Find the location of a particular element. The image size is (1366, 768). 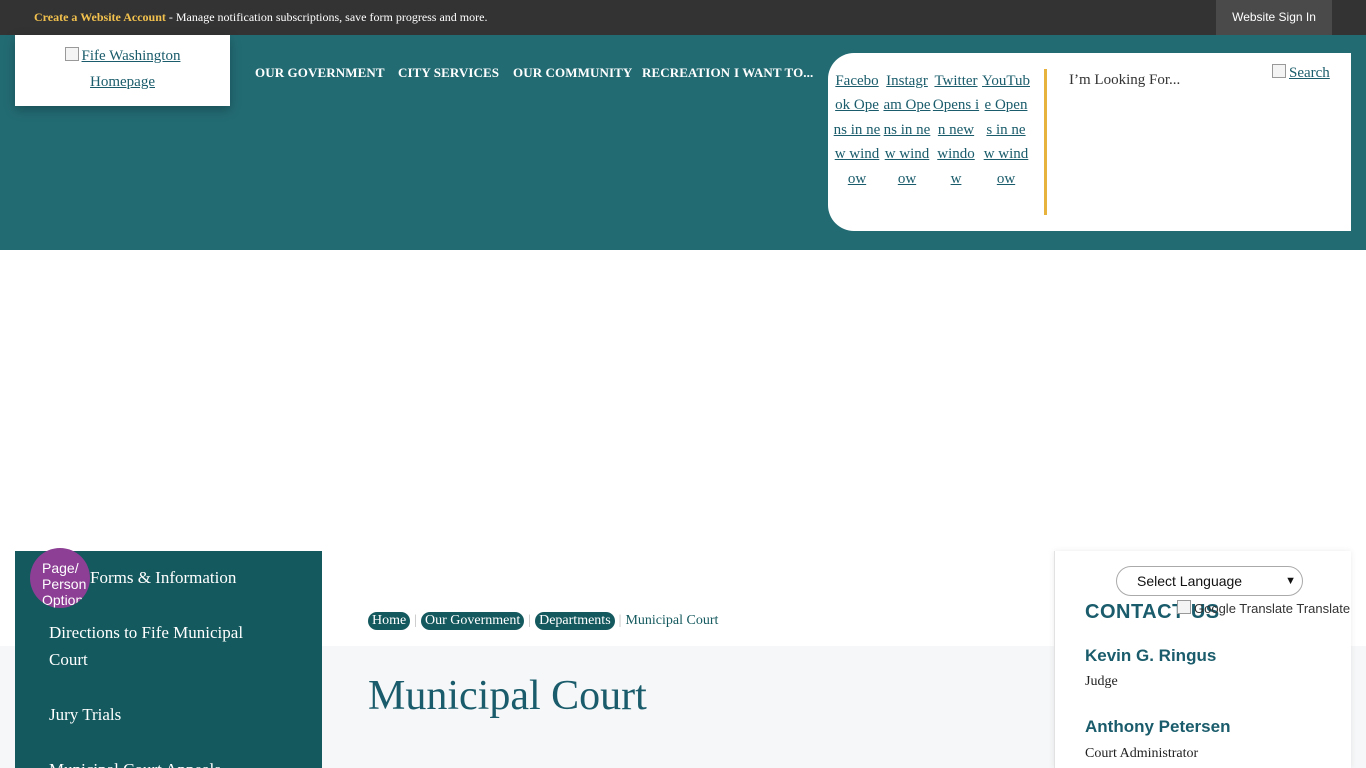

page-title: Municipal Court is located at coordinates (507, 696).